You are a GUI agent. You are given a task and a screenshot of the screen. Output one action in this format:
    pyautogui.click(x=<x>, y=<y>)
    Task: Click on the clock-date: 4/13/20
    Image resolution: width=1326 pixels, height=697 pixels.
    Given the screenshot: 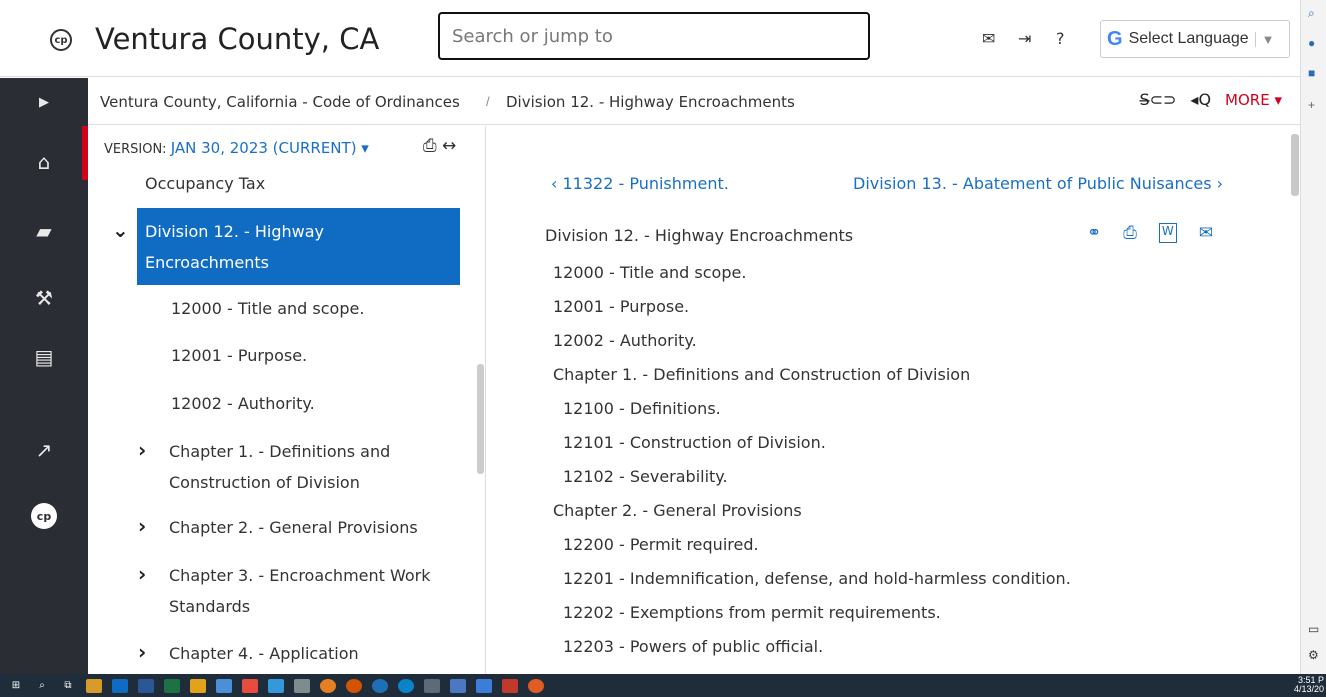 What is the action you would take?
    pyautogui.click(x=1308, y=689)
    